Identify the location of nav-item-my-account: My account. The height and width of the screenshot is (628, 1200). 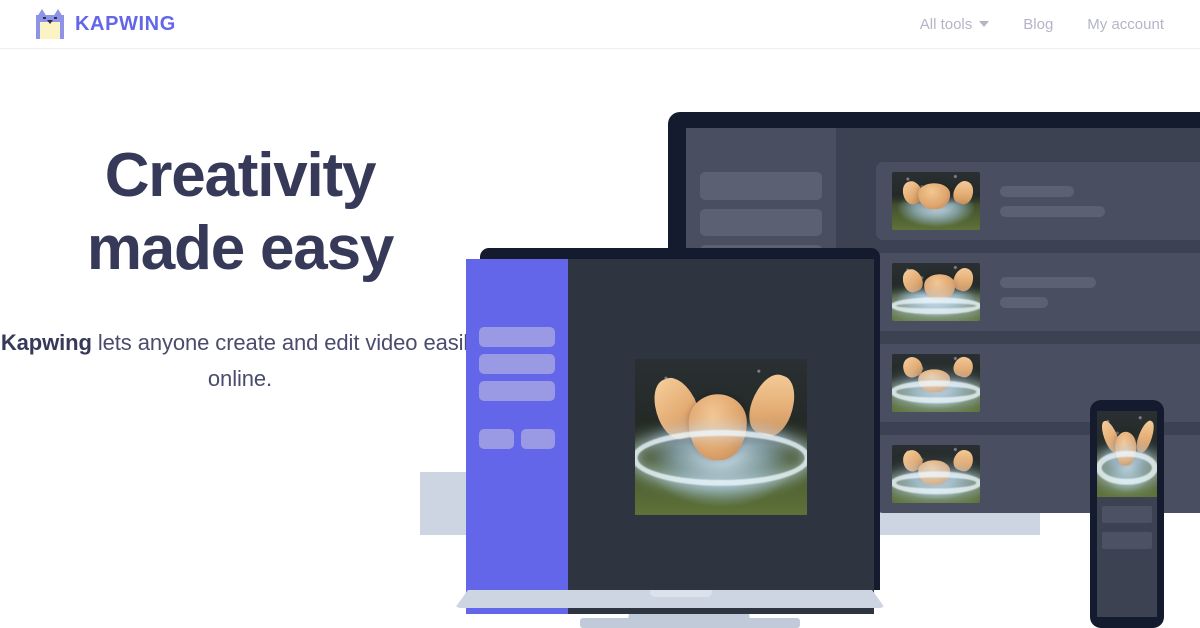
(1125, 24).